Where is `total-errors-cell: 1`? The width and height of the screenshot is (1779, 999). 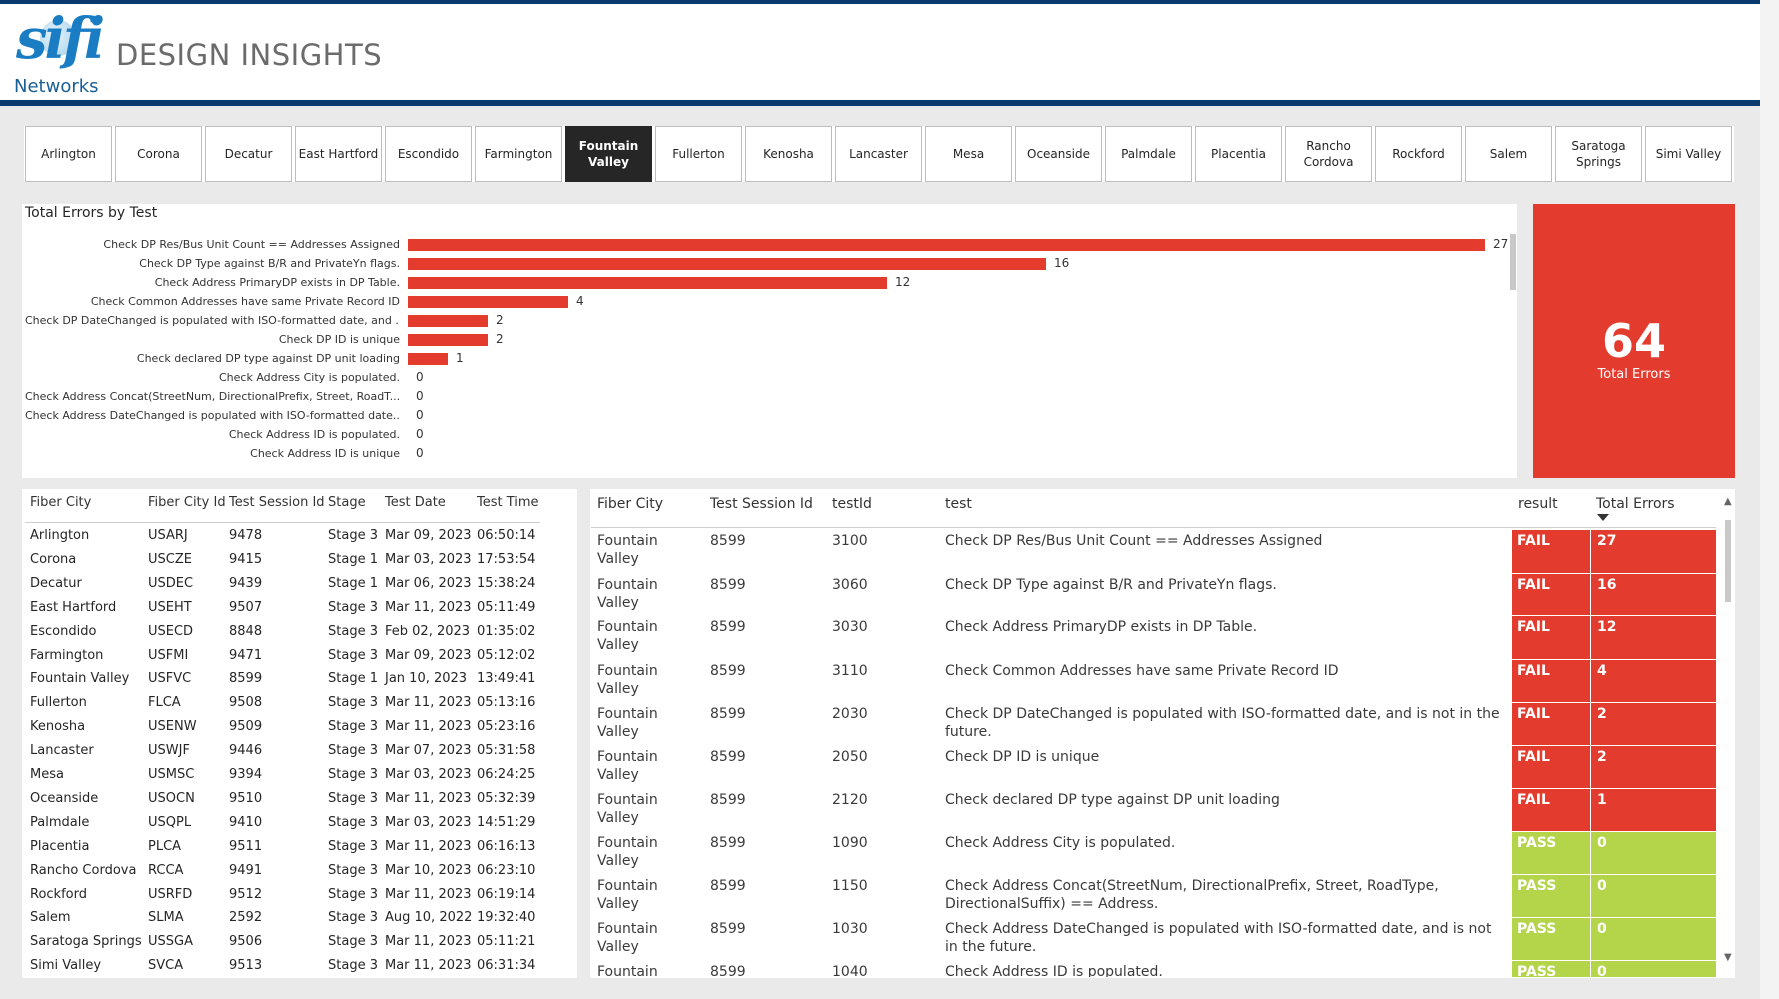
total-errors-cell: 1 is located at coordinates (1653, 810).